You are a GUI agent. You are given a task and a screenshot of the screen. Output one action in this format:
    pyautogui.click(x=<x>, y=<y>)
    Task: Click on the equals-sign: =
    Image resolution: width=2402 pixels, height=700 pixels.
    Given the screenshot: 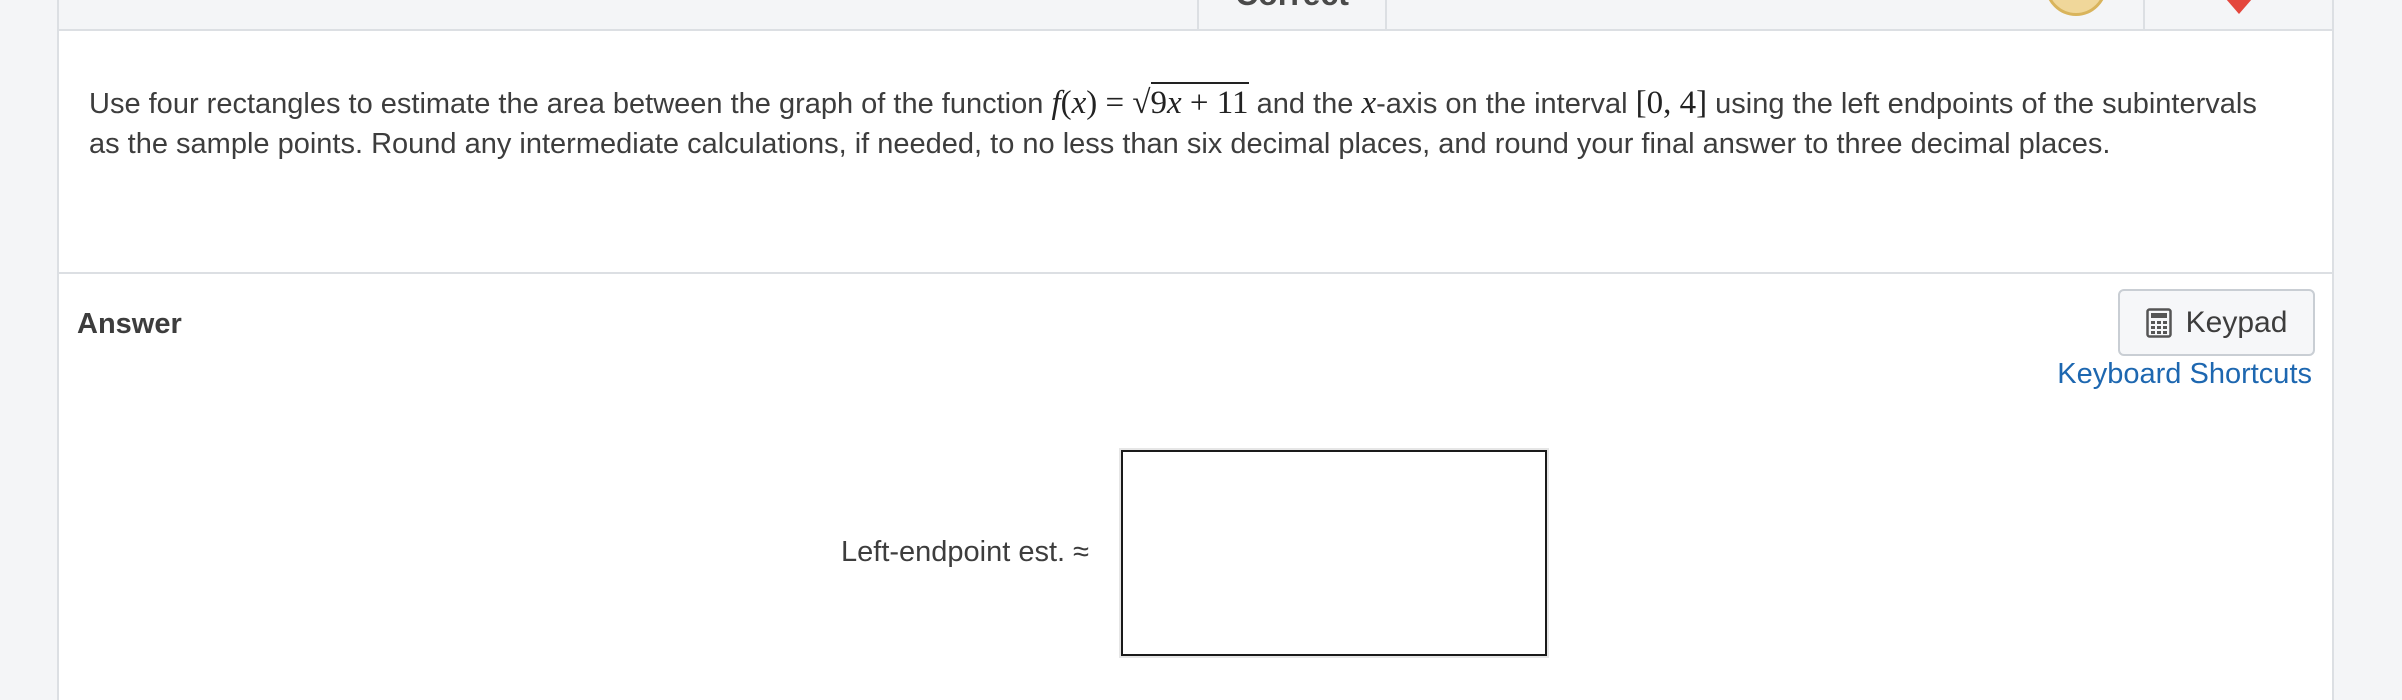 What is the action you would take?
    pyautogui.click(x=1115, y=103)
    